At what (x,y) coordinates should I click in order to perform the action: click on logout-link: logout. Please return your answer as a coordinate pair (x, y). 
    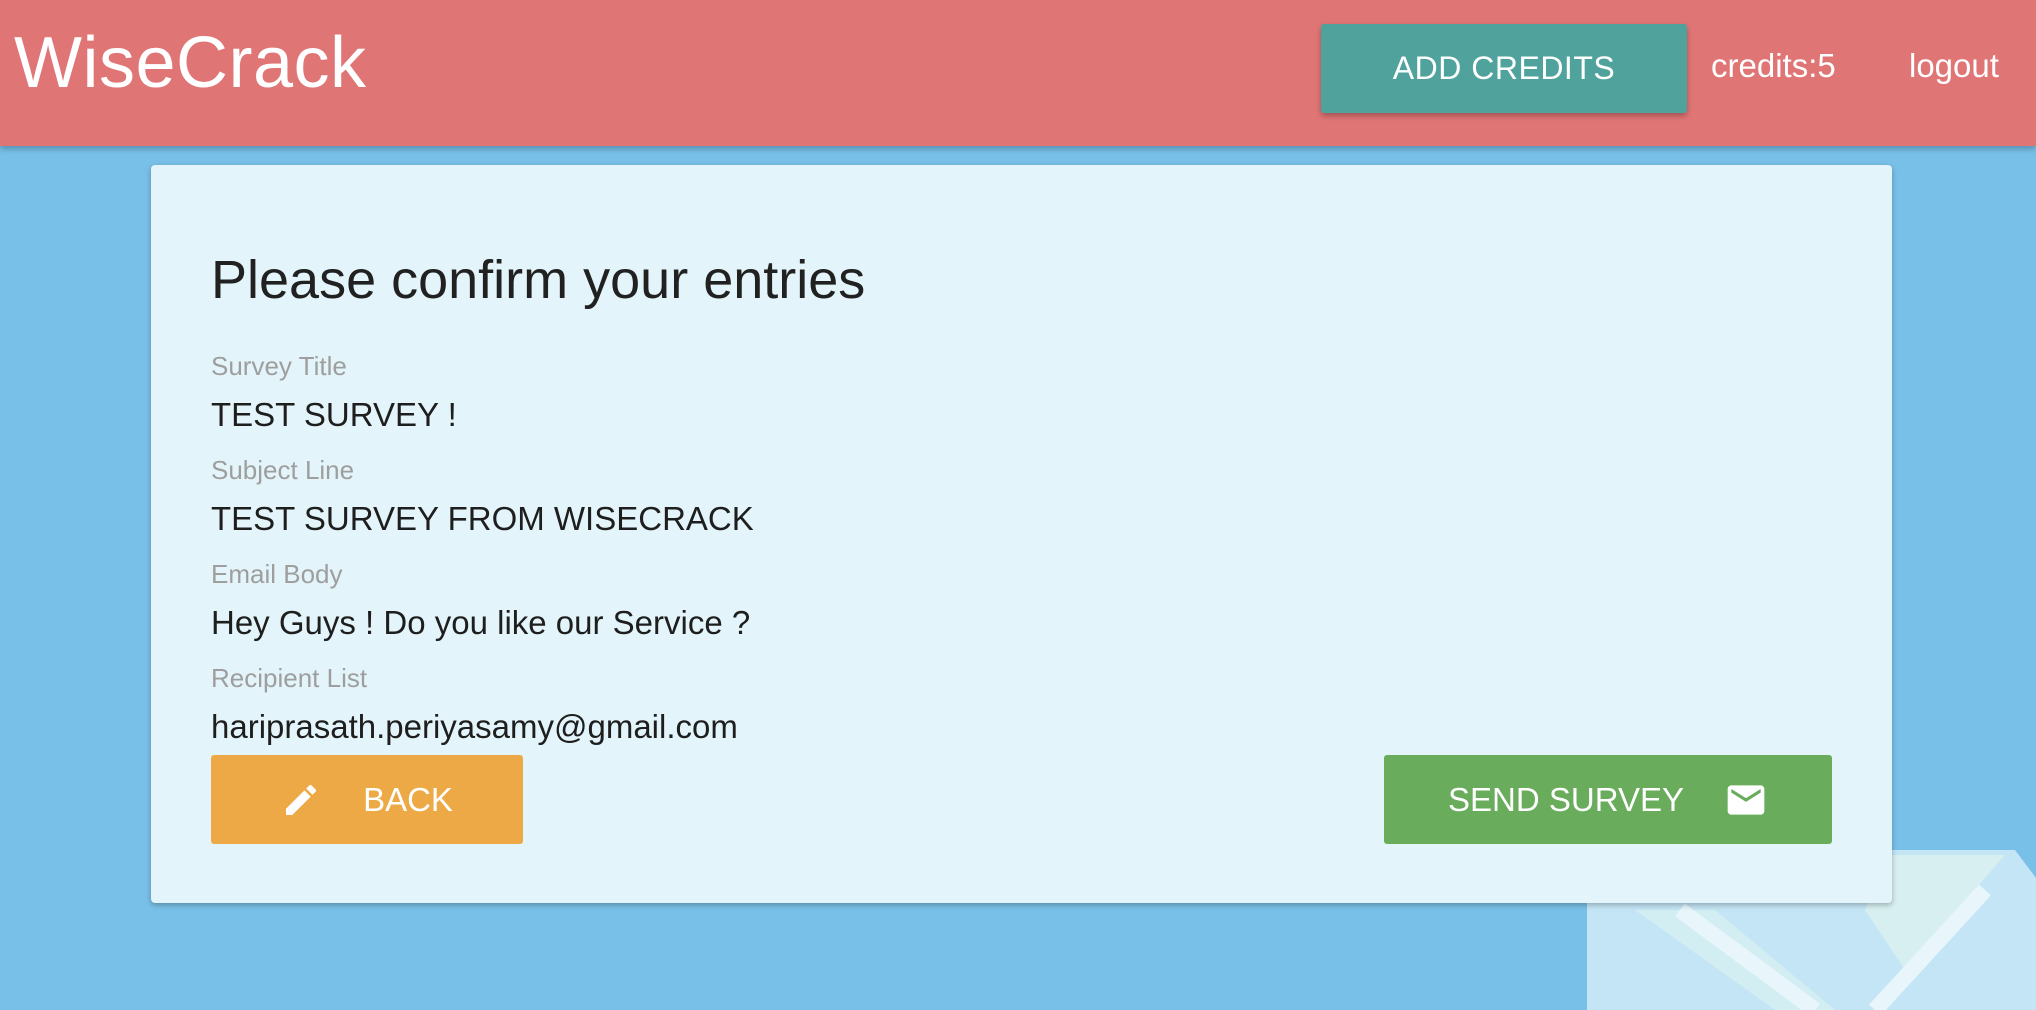
    Looking at the image, I should click on (1954, 66).